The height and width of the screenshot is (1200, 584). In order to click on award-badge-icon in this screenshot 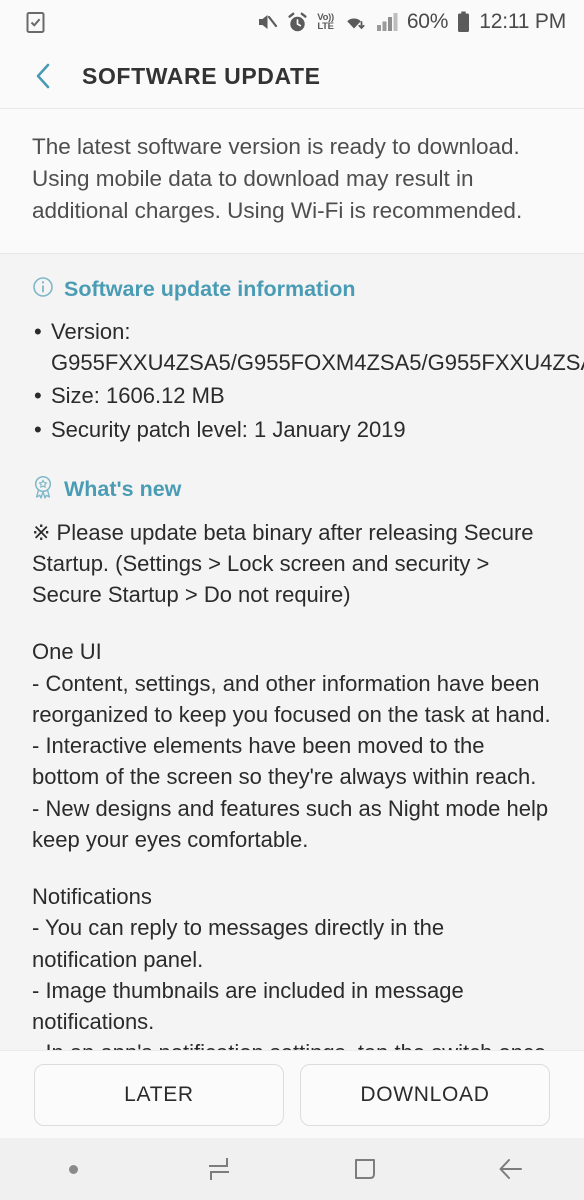, I will do `click(43, 490)`.